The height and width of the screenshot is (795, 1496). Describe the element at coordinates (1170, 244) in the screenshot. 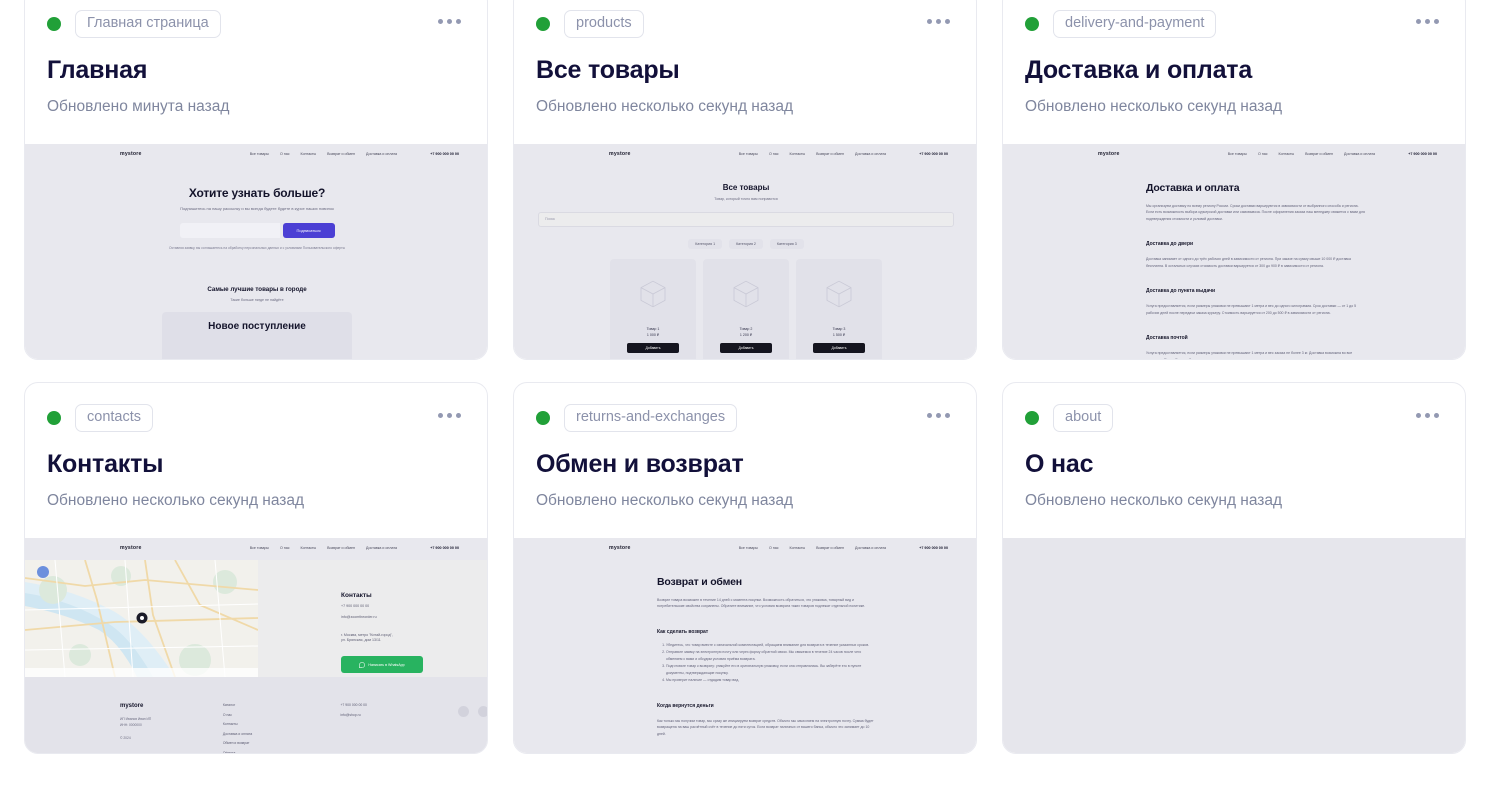

I see `preview-article-subheading: Доставка до двери` at that location.